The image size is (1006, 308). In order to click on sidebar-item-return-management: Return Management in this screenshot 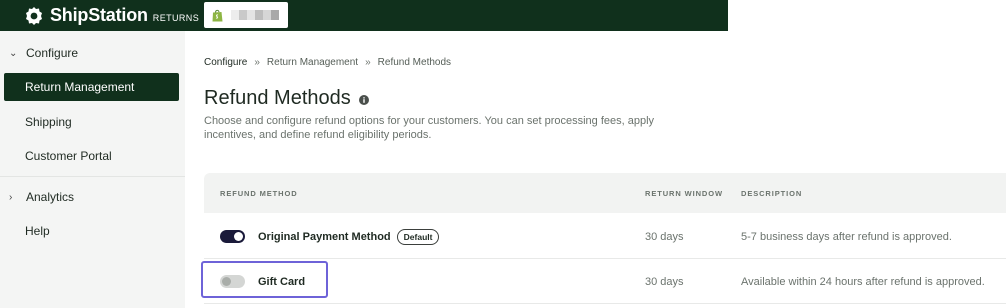, I will do `click(91, 87)`.